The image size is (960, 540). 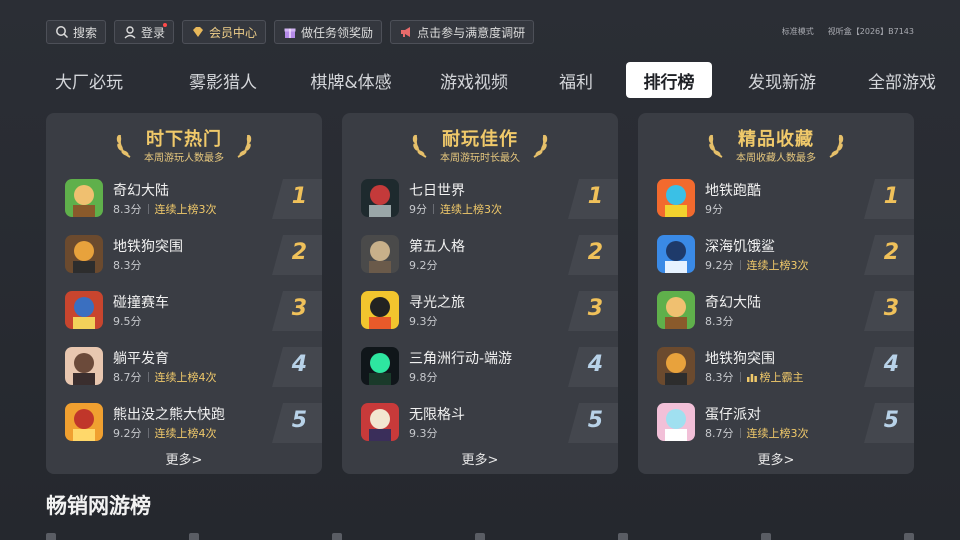 I want to click on megaphone-icon, so click(x=406, y=32).